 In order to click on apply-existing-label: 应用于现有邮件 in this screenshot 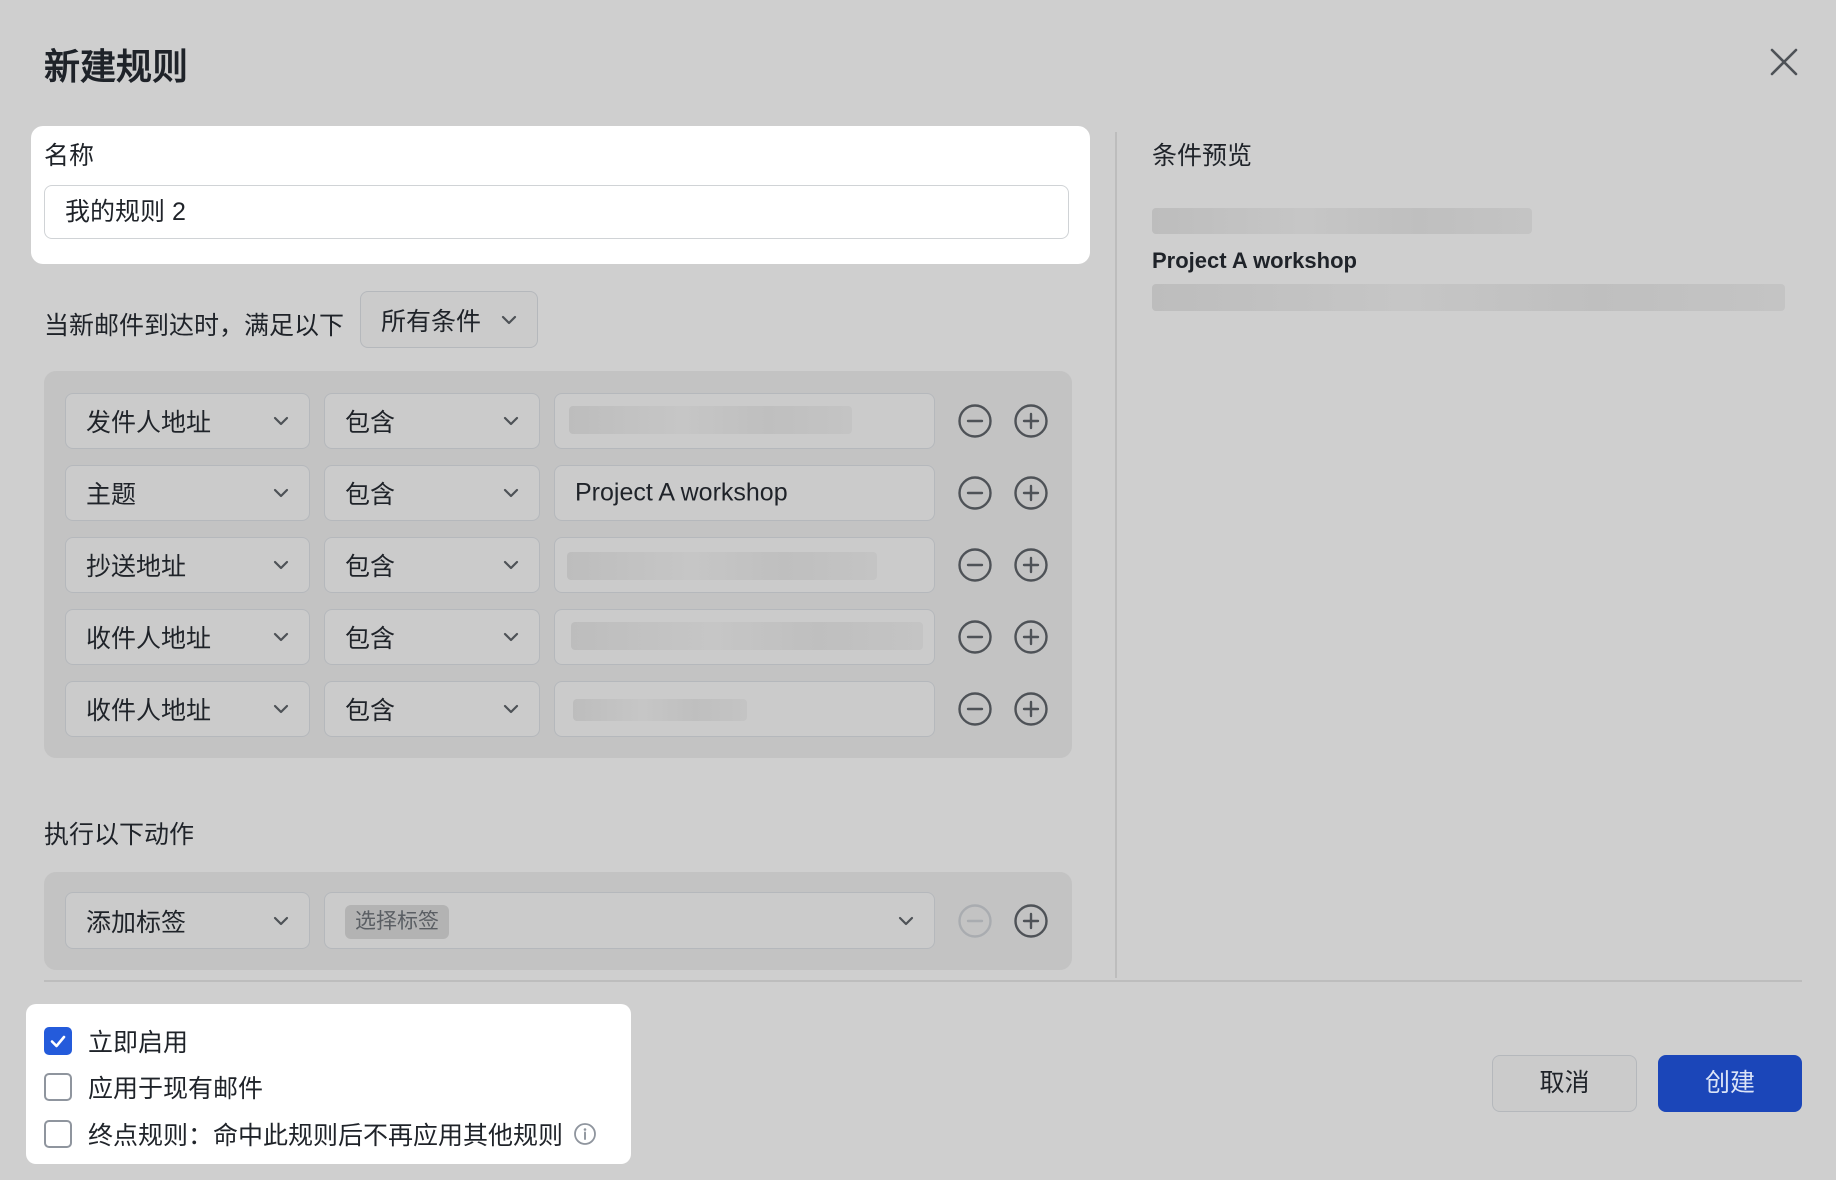, I will do `click(176, 1089)`.